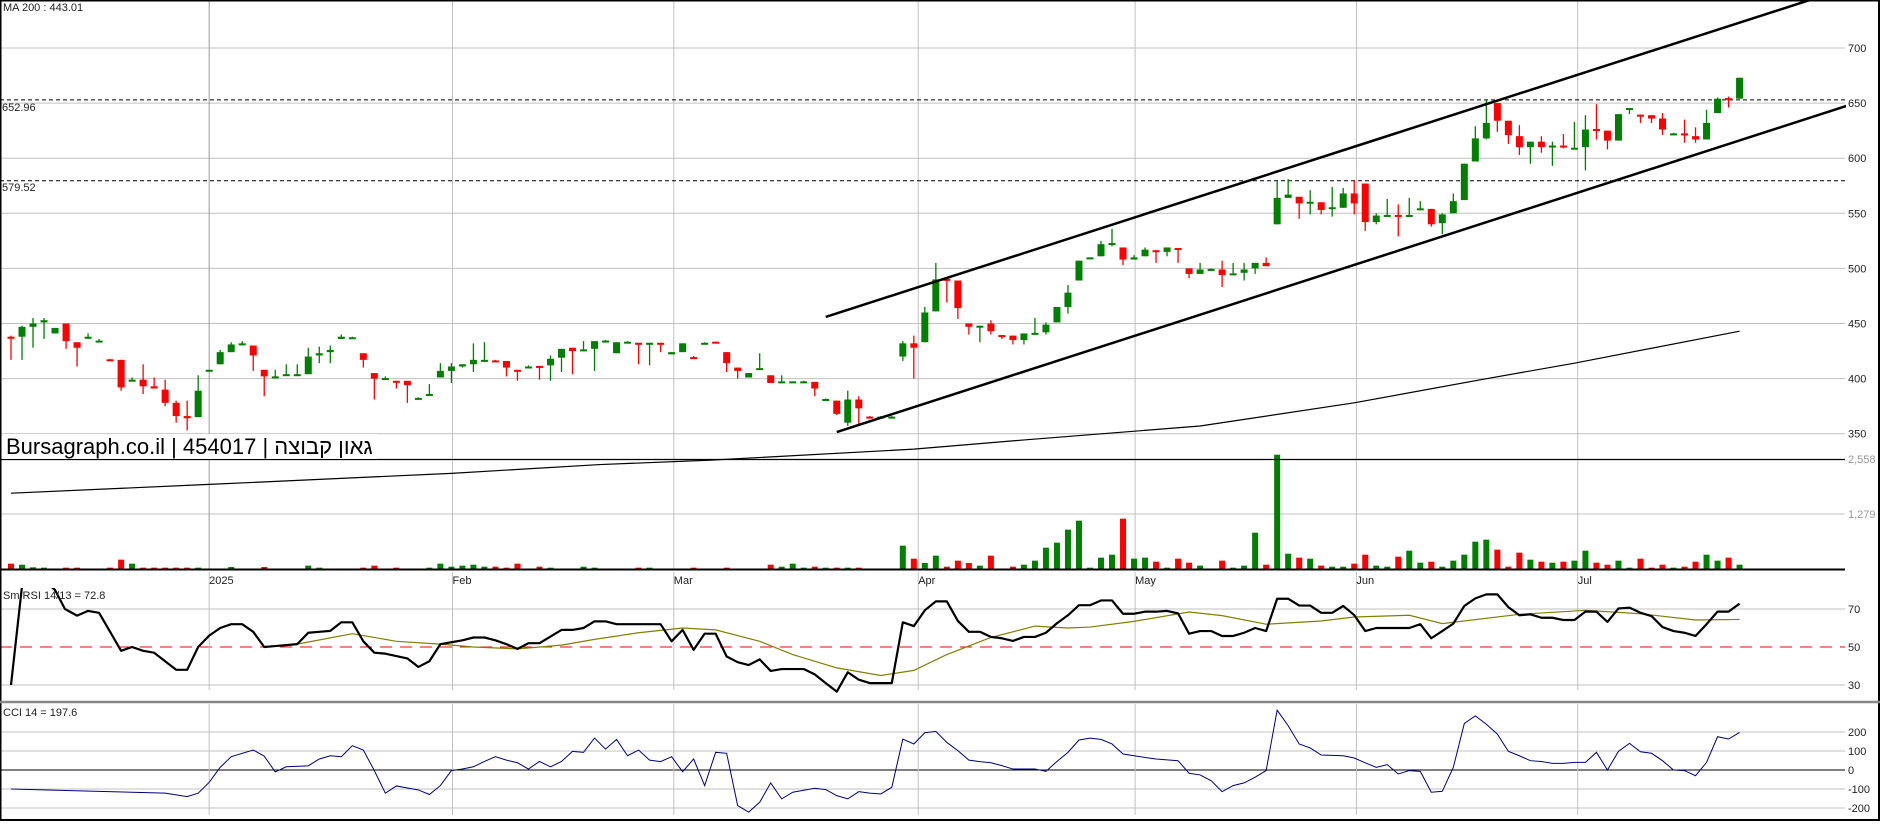 The image size is (1880, 826). I want to click on cci-panel, so click(875, 760).